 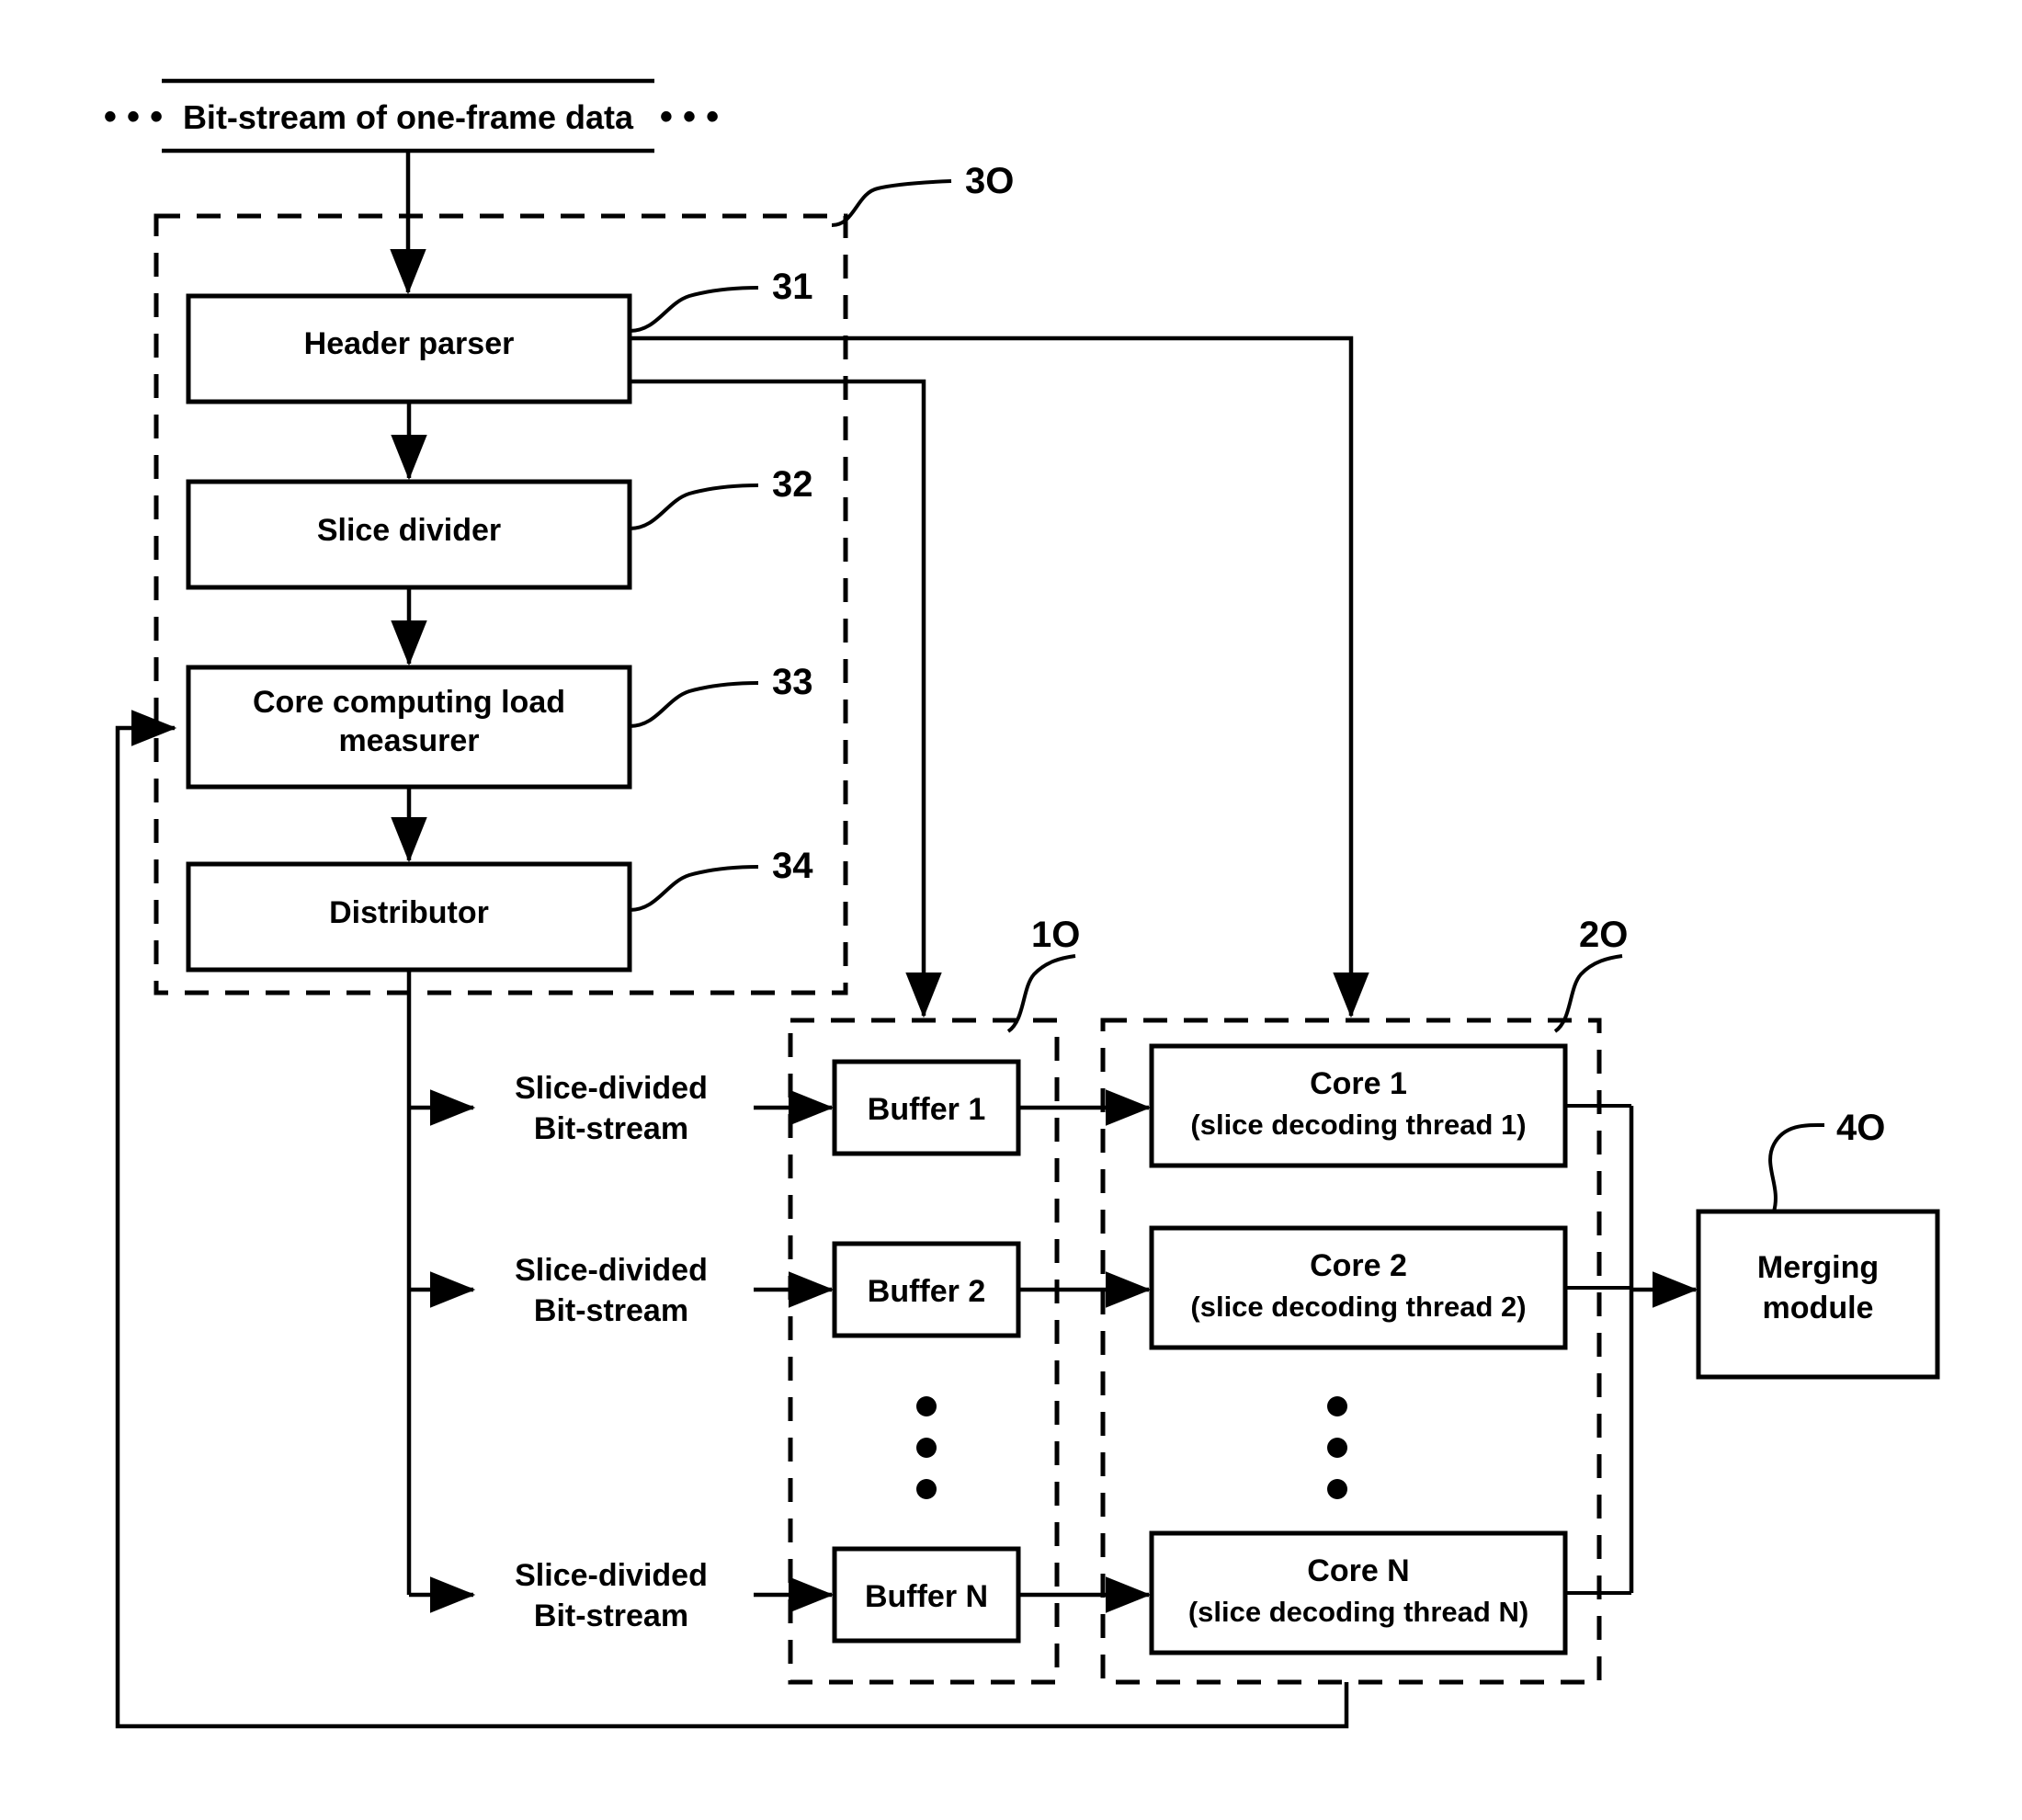 I want to click on core-column-ellipsis, so click(x=1337, y=1447).